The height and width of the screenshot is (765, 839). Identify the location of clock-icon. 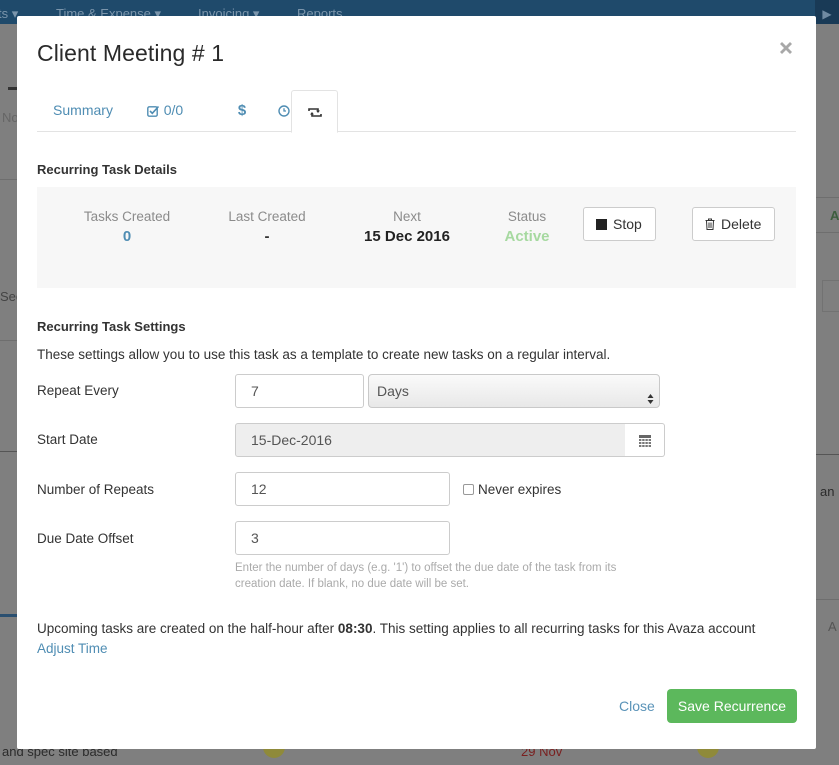
(284, 110).